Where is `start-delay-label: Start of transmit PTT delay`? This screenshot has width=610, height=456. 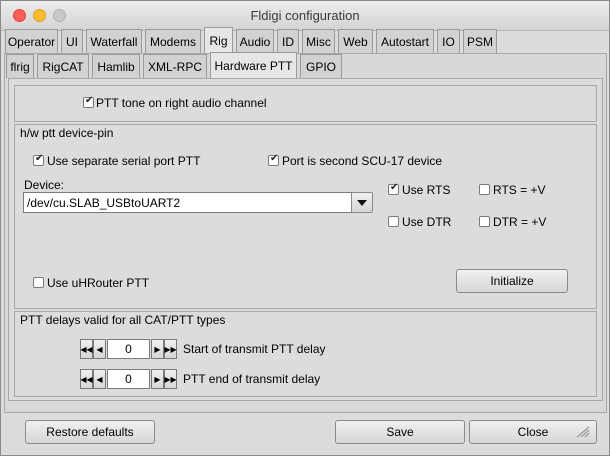 start-delay-label: Start of transmit PTT delay is located at coordinates (254, 349).